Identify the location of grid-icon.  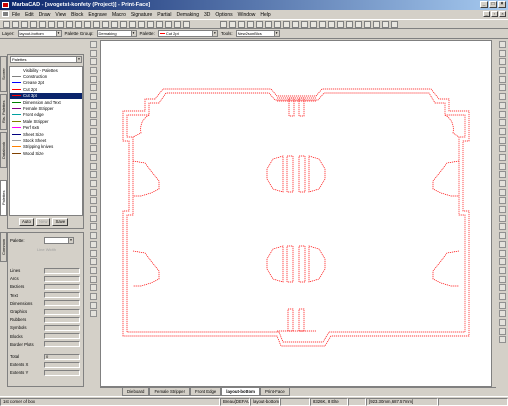
(123, 24).